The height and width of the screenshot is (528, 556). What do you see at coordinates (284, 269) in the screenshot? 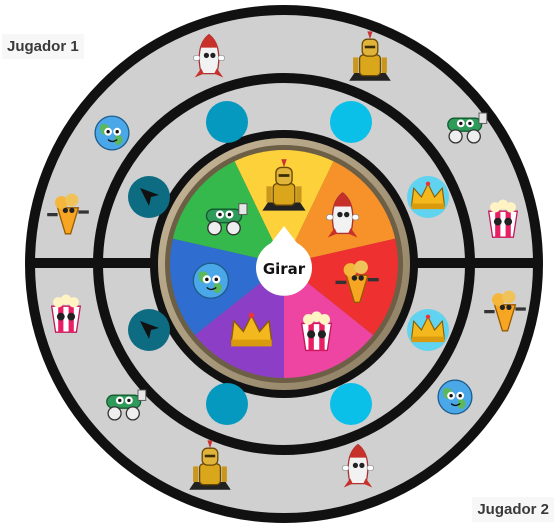
I see `spin-label: Girar` at bounding box center [284, 269].